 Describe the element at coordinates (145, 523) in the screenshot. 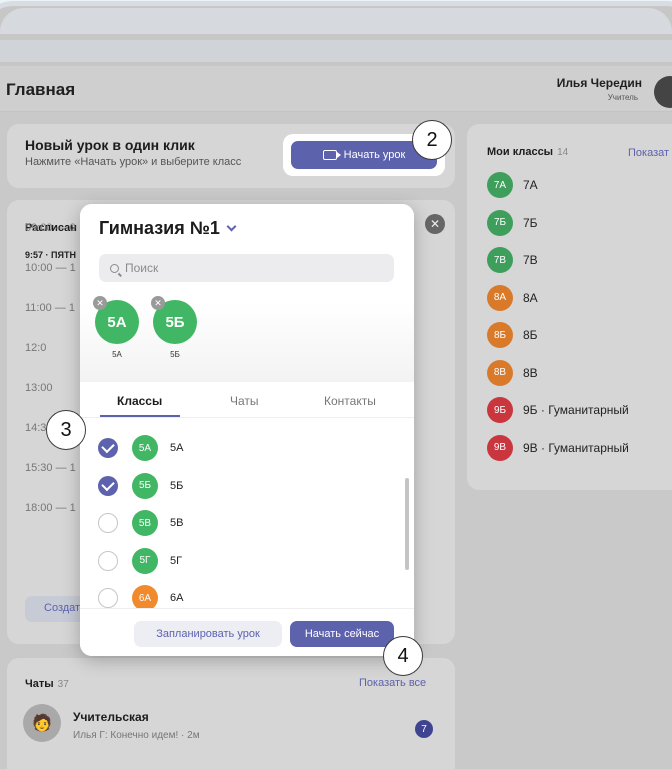

I see `class-avatar: 5В` at that location.